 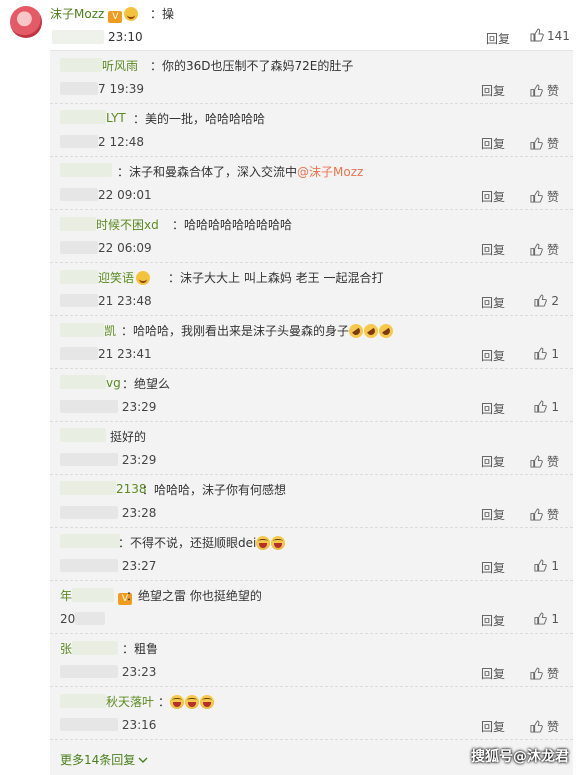 I want to click on blurred-date, so click(x=78, y=37).